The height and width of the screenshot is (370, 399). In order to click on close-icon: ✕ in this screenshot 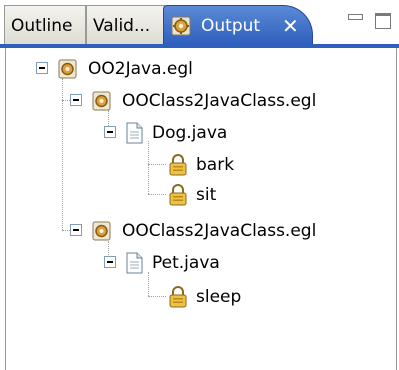, I will do `click(290, 26)`.